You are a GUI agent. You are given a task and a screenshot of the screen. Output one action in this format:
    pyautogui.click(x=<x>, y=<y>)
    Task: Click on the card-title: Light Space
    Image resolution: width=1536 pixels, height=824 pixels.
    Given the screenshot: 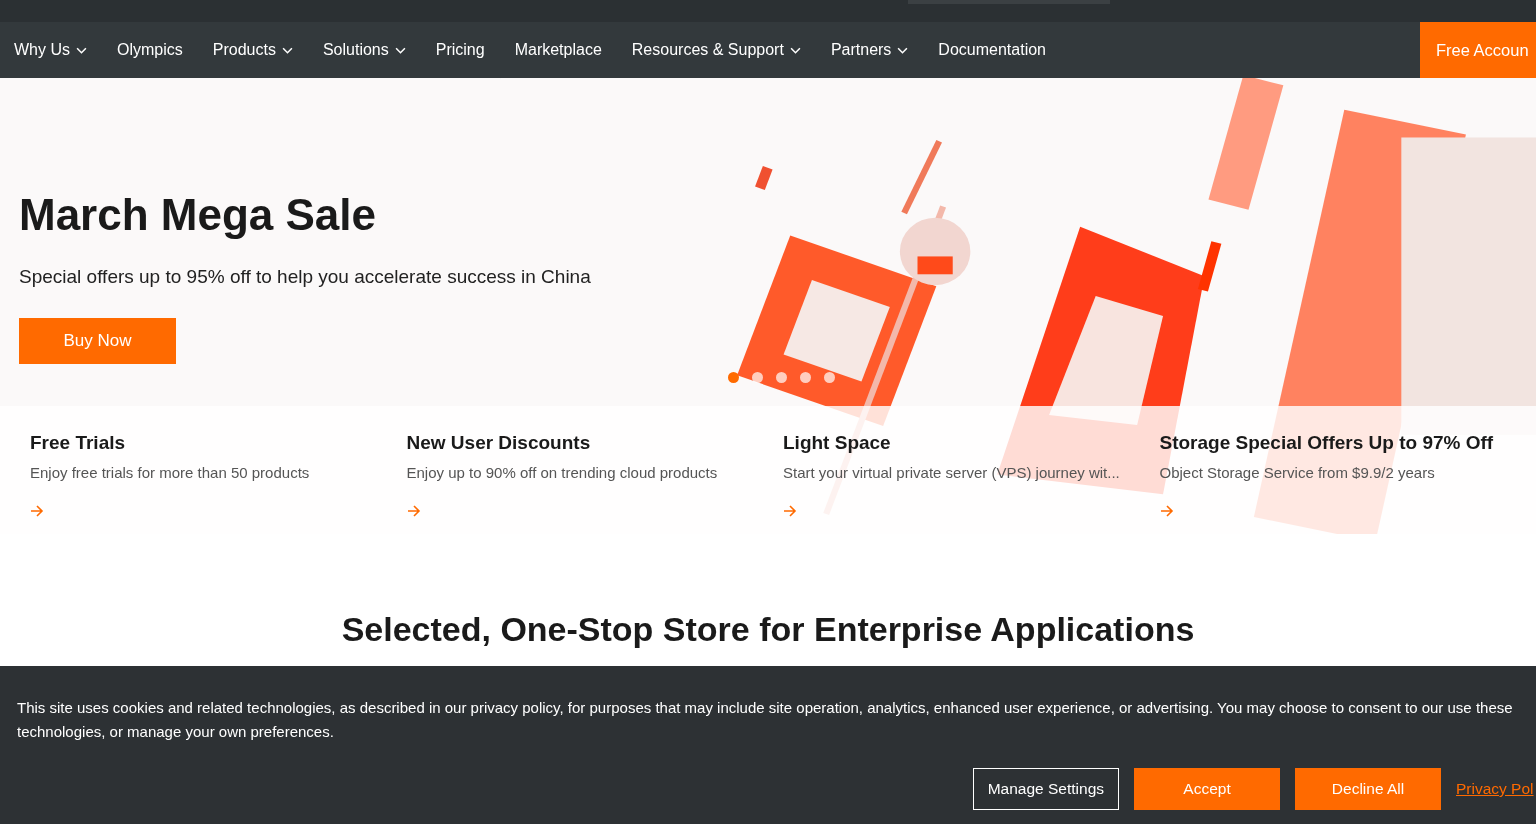 What is the action you would take?
    pyautogui.click(x=837, y=443)
    